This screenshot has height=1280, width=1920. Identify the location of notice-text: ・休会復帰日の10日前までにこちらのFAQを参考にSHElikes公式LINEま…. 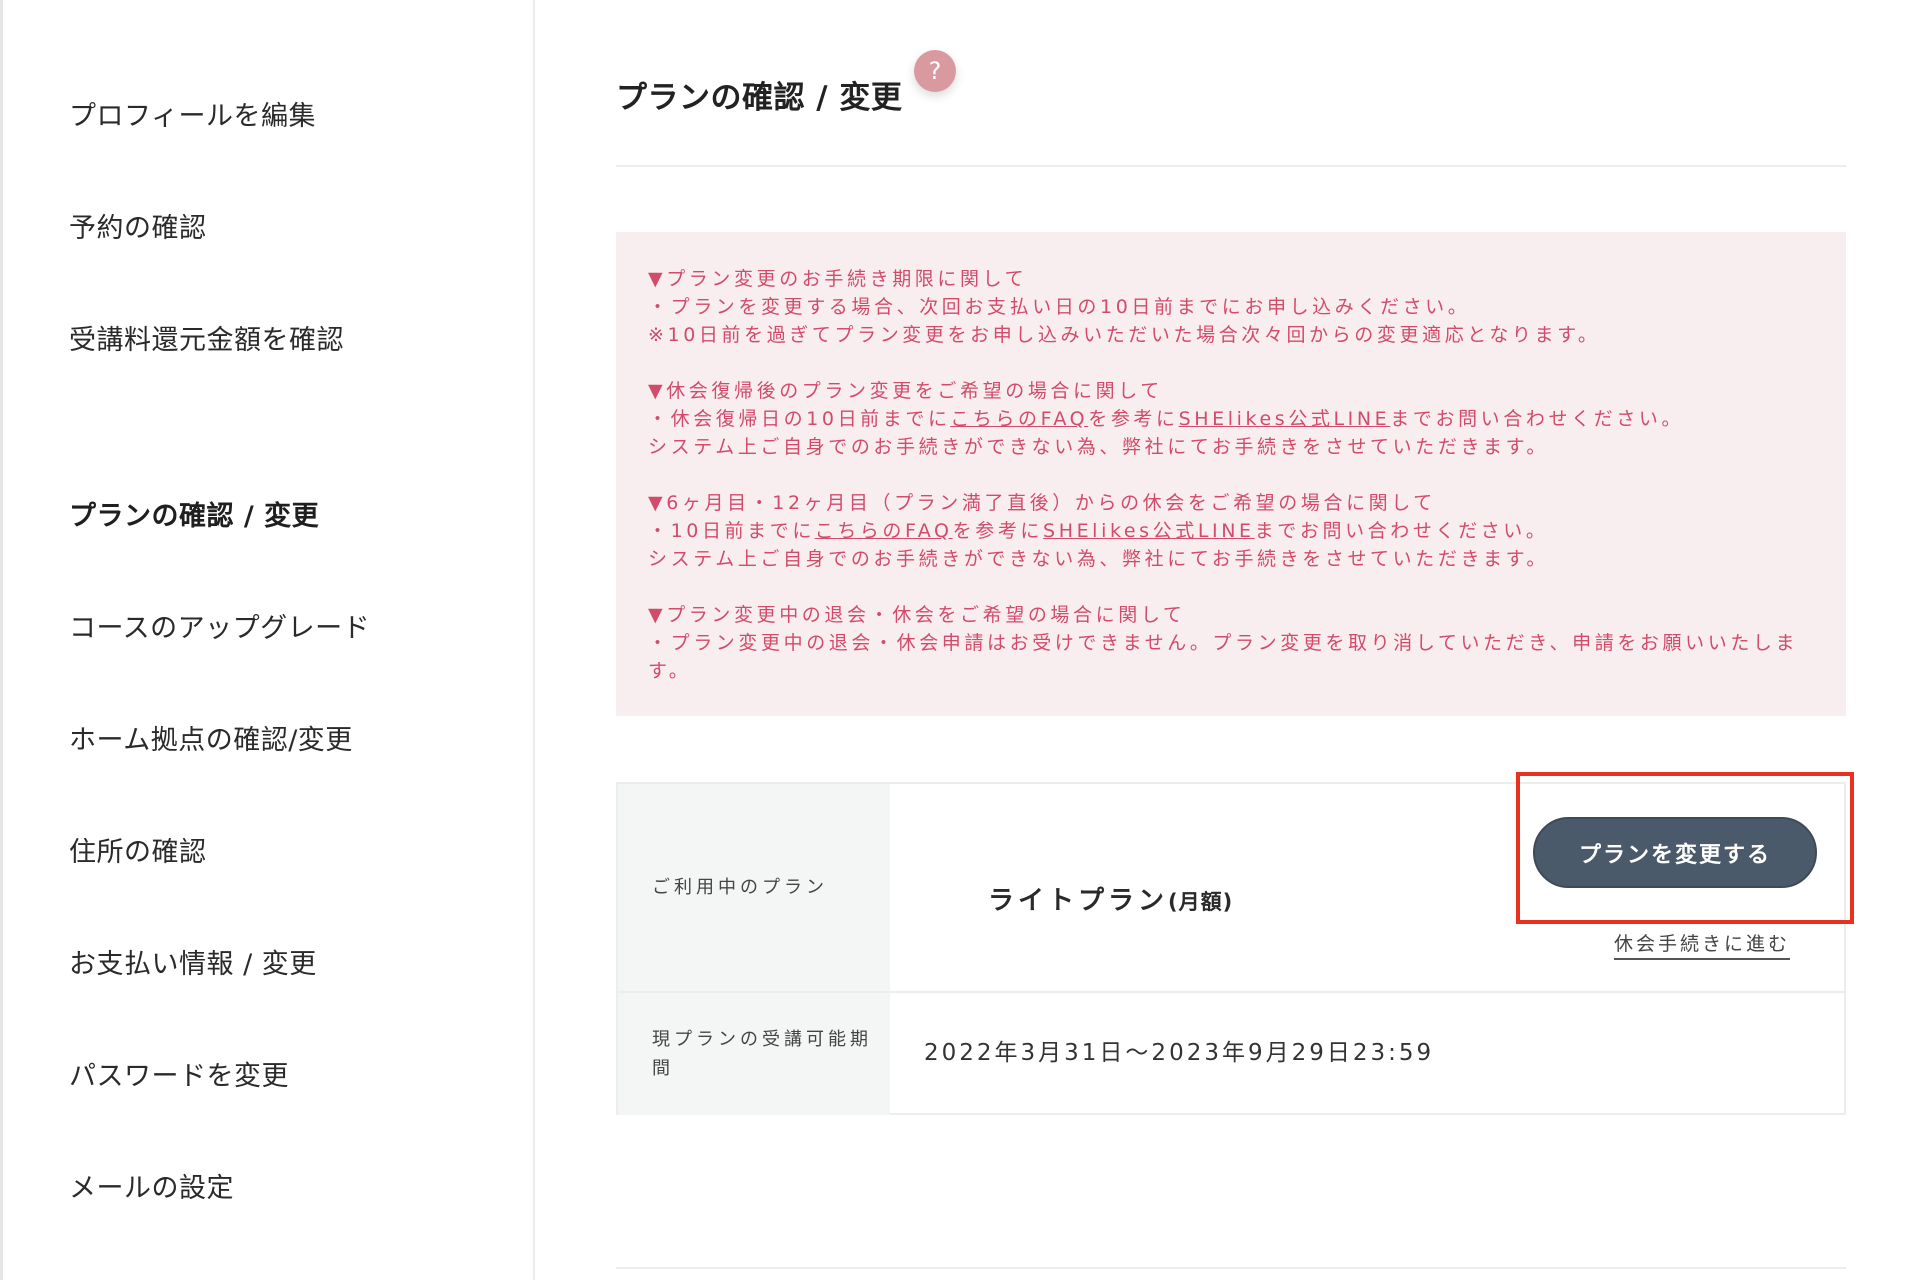
(1231, 419).